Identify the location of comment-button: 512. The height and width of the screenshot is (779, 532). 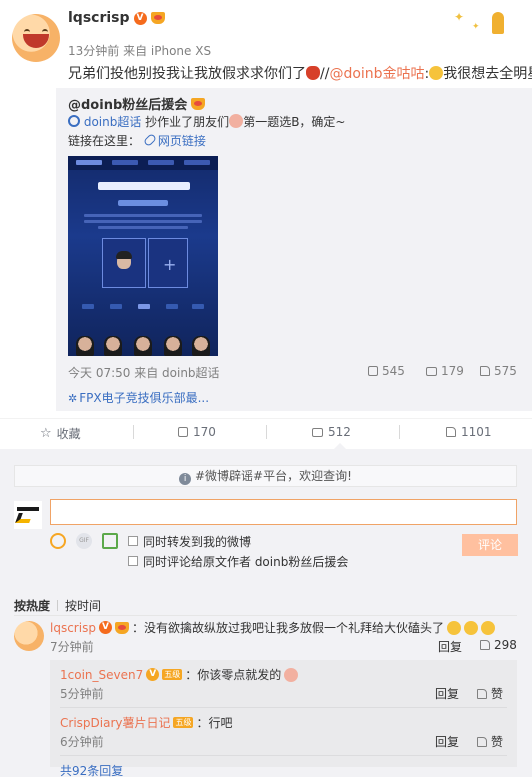
(331, 432).